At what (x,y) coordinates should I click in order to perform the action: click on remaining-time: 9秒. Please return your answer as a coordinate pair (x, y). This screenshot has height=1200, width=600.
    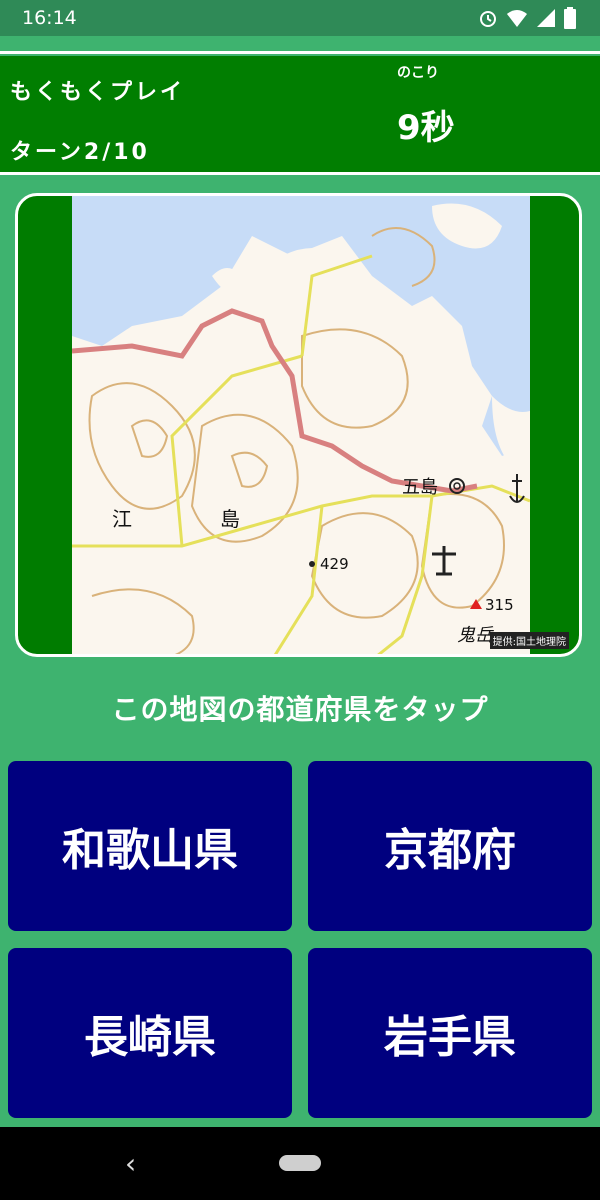
    Looking at the image, I should click on (426, 128).